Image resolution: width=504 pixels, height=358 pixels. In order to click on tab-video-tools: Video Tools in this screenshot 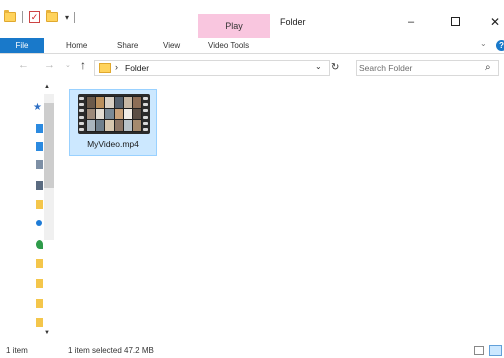, I will do `click(228, 45)`.